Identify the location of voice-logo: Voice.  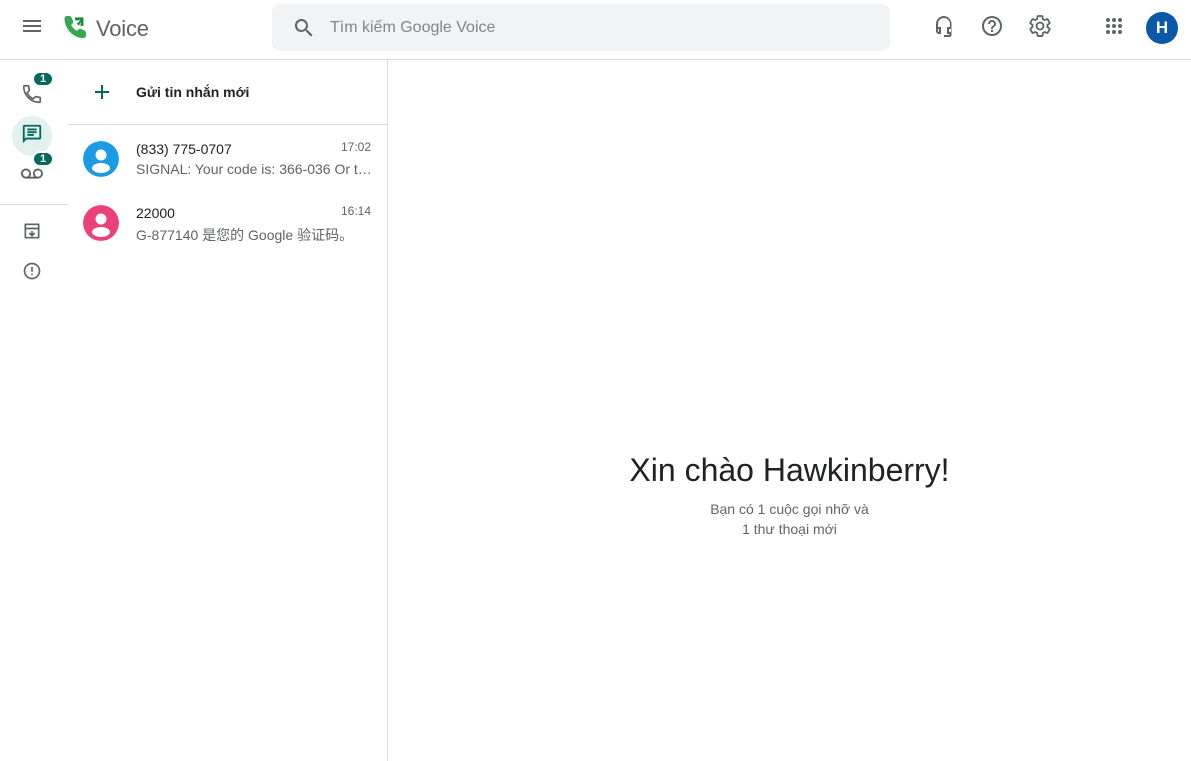
(105, 29).